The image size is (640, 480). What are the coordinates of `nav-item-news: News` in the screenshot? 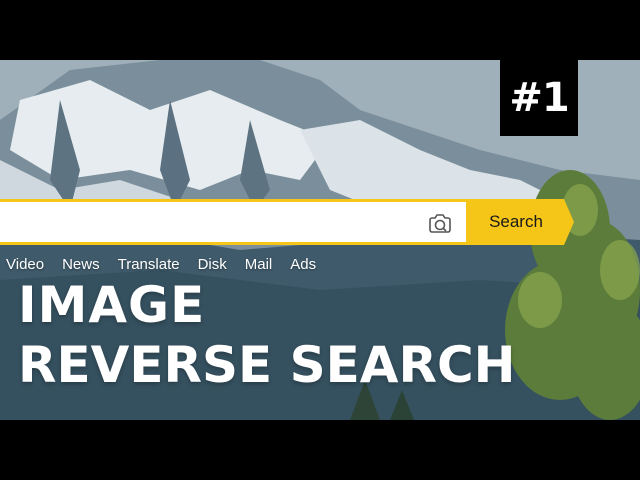 It's located at (81, 264).